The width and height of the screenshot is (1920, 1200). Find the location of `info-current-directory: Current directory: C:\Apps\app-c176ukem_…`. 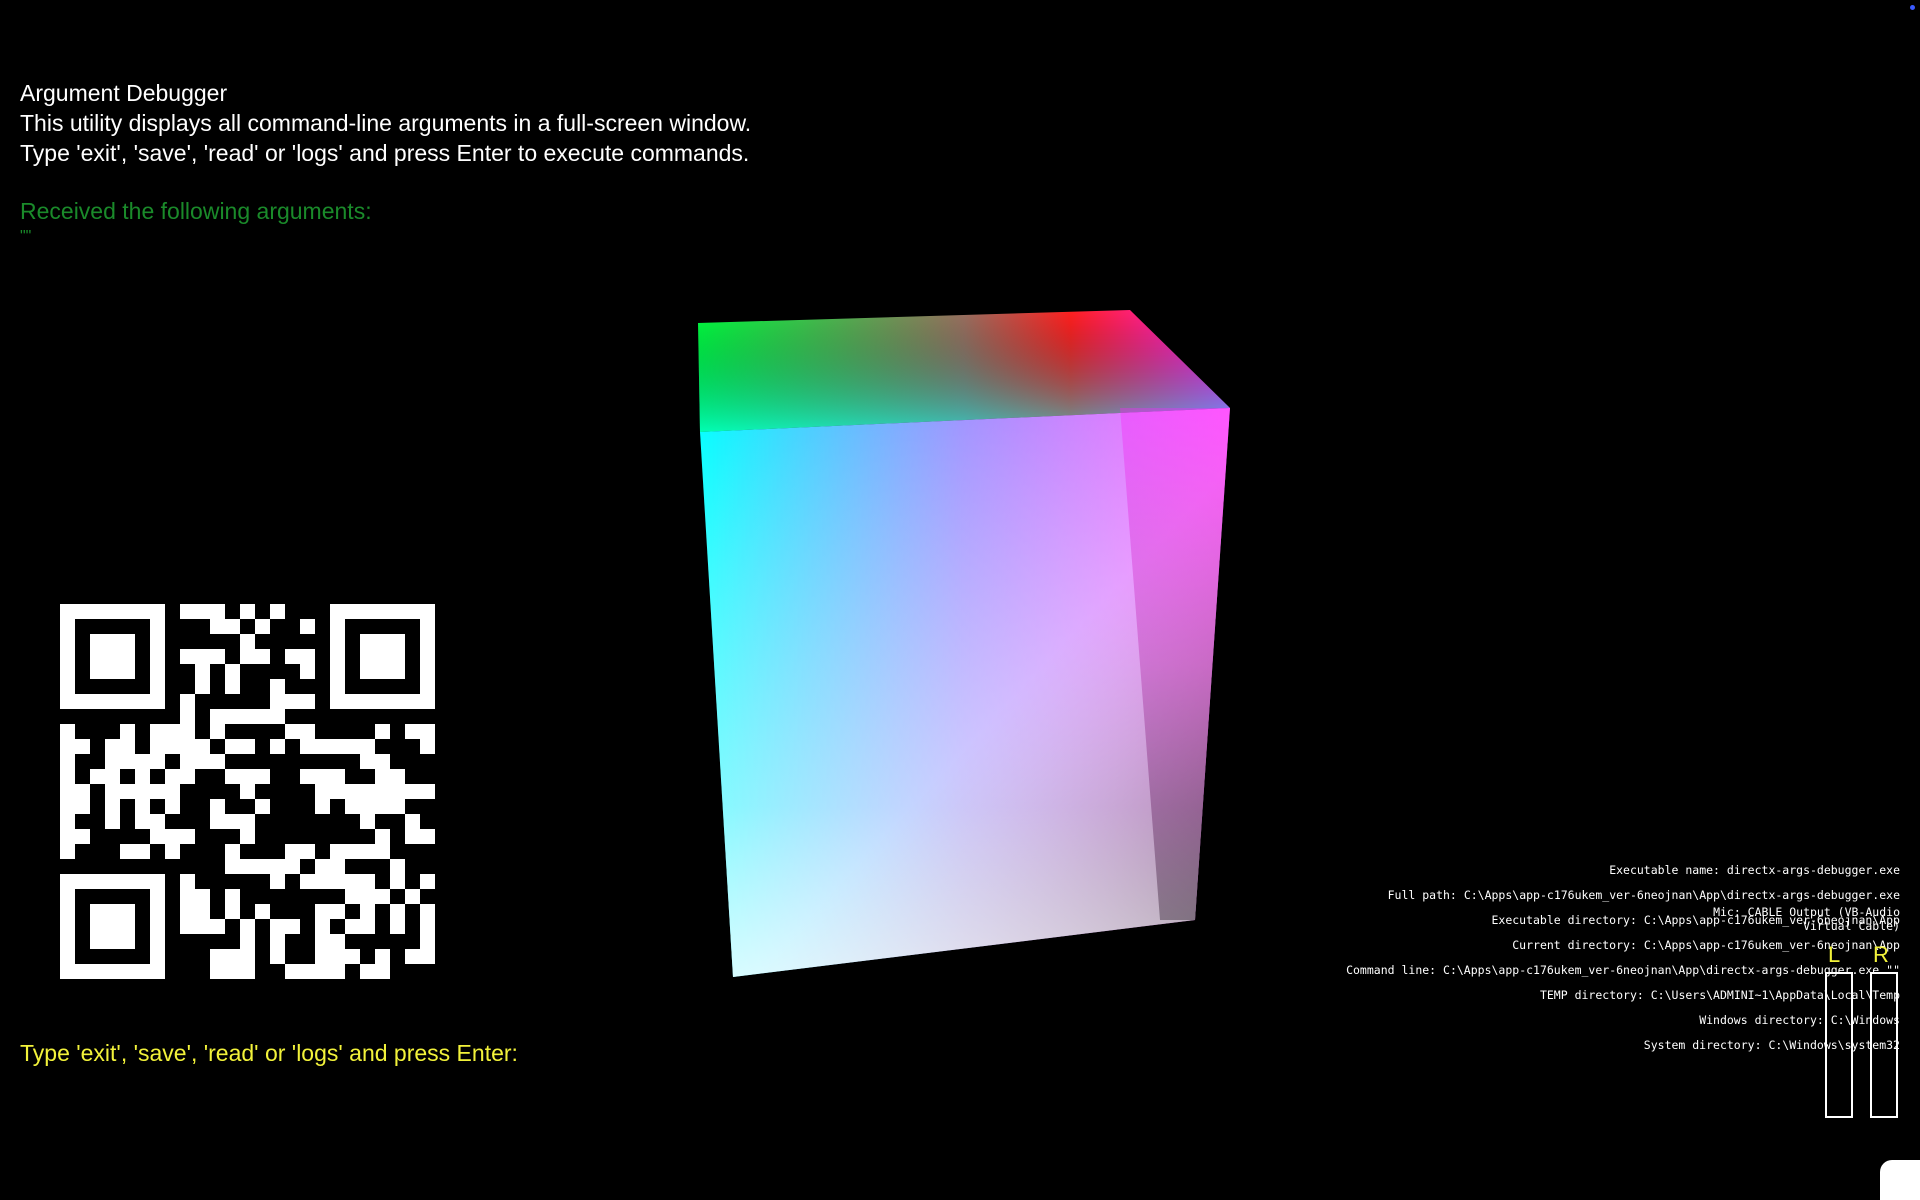

info-current-directory: Current directory: C:\Apps\app-c176ukem_… is located at coordinates (1706, 945).